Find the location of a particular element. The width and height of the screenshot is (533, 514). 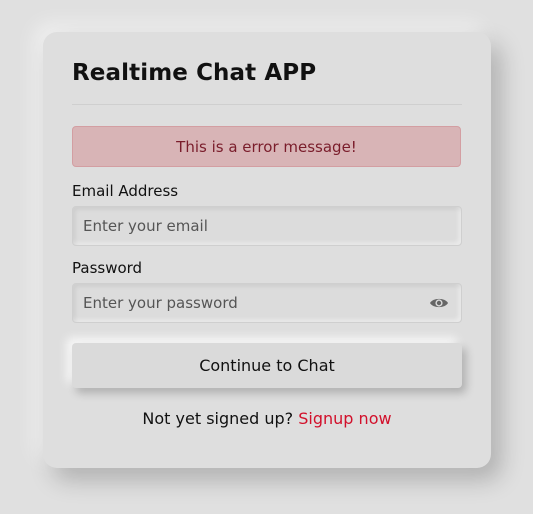

eye-icon is located at coordinates (439, 303).